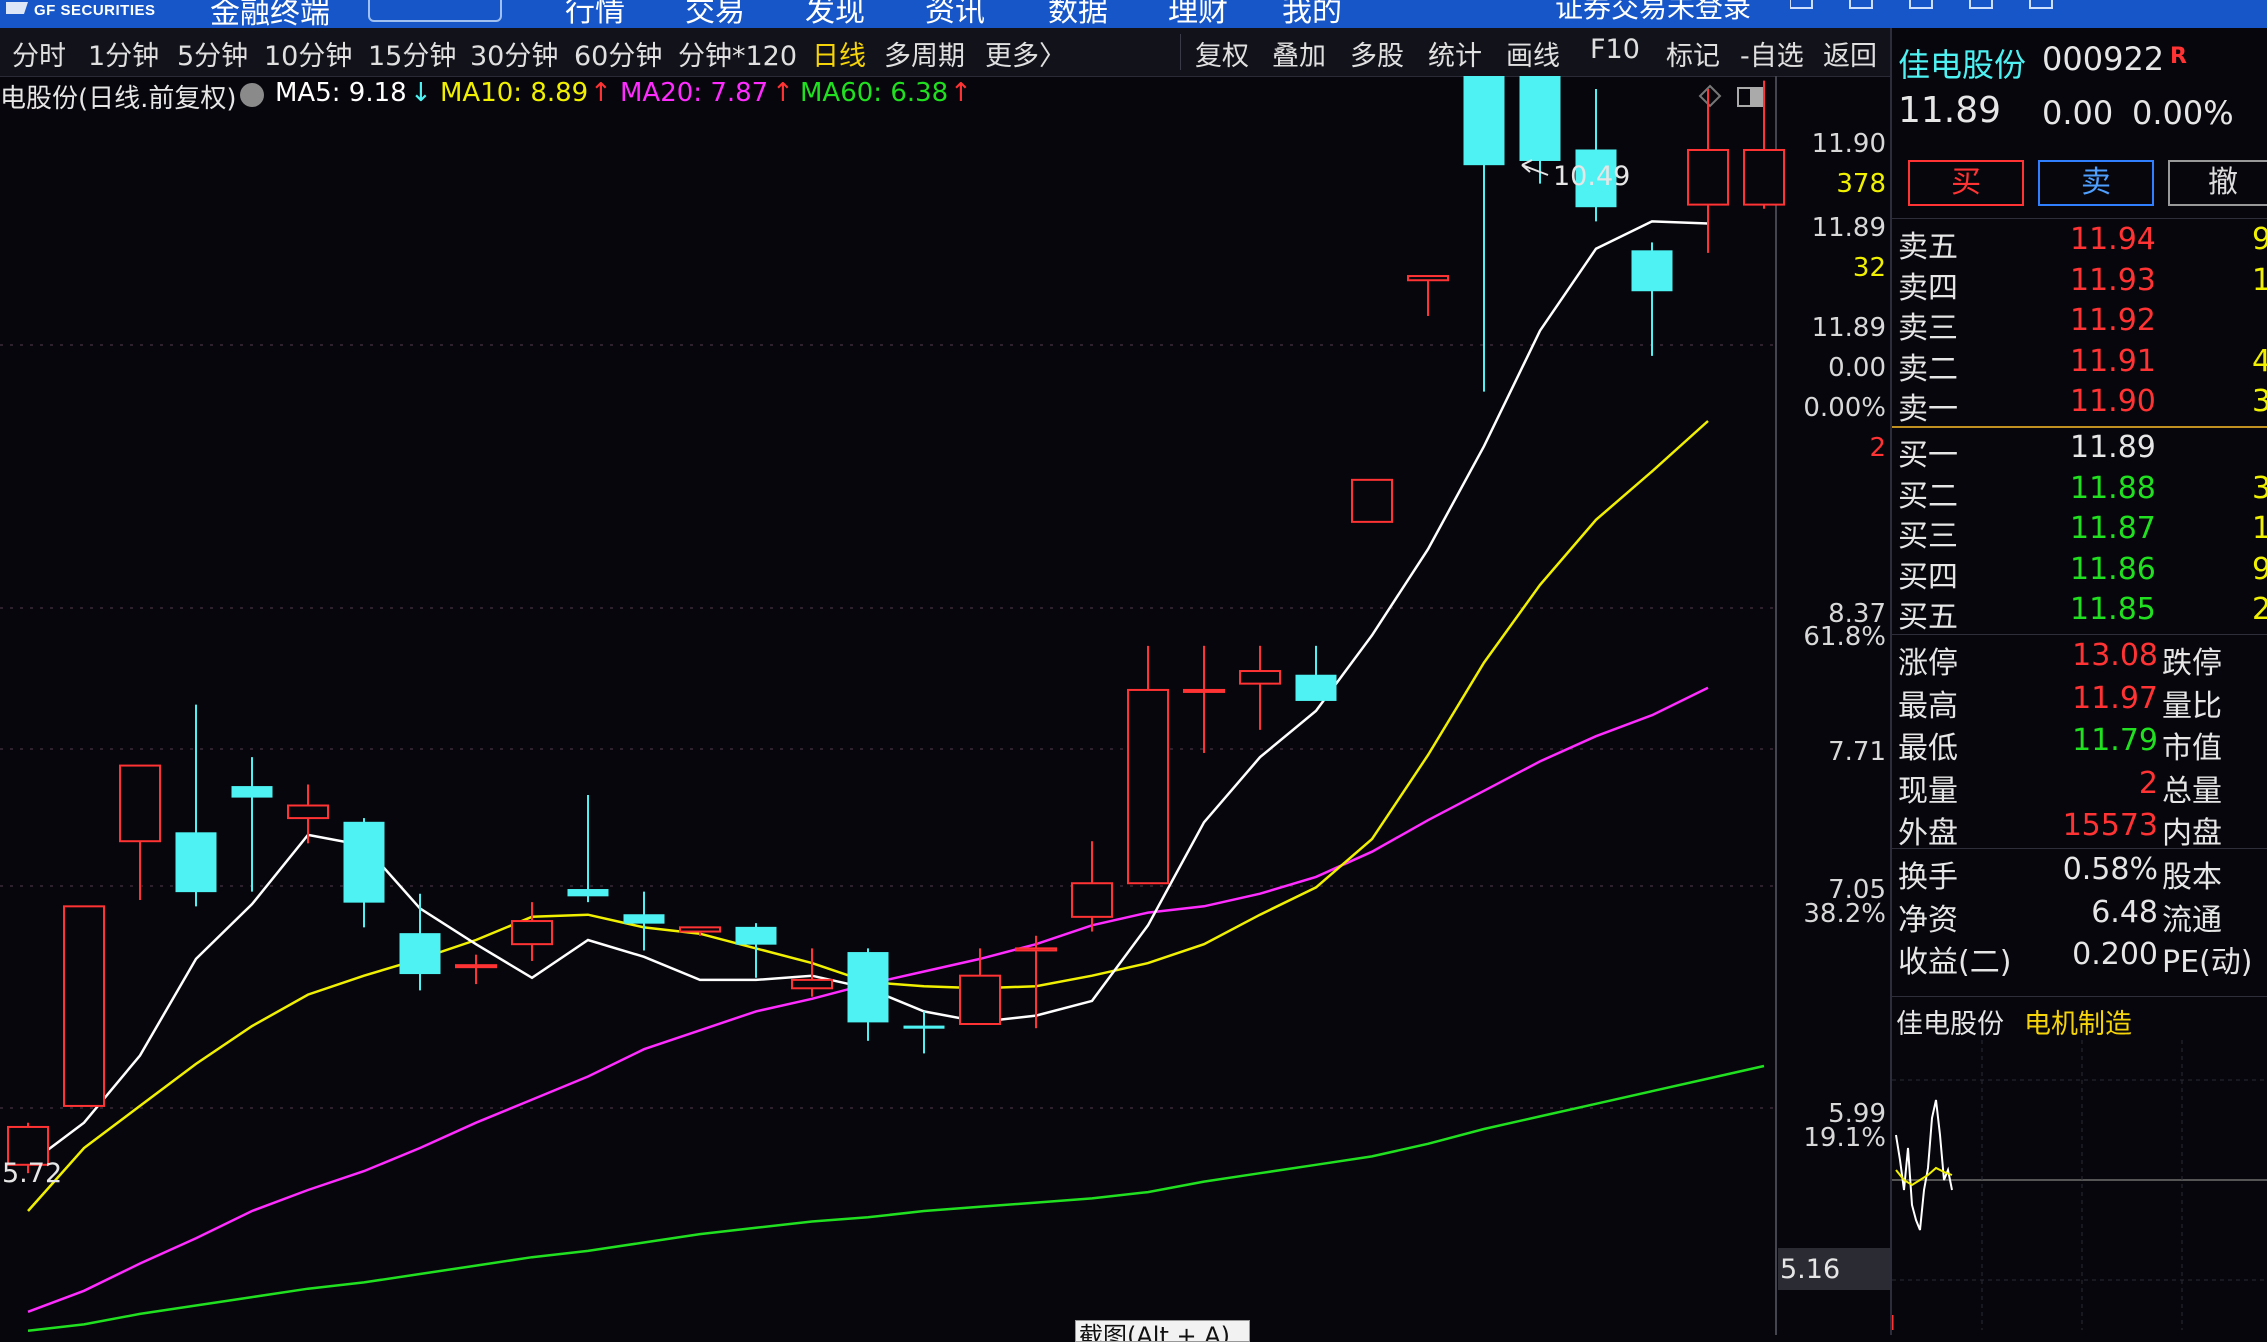 This screenshot has width=2267, height=1342. I want to click on orderbook-row: 卖一 11.90 3, so click(2082, 406).